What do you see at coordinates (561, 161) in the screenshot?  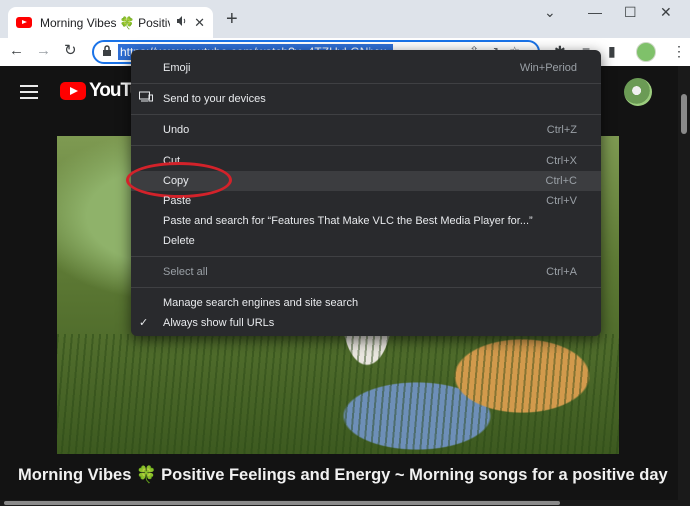 I see `menu-item-shortcut: Ctrl+X` at bounding box center [561, 161].